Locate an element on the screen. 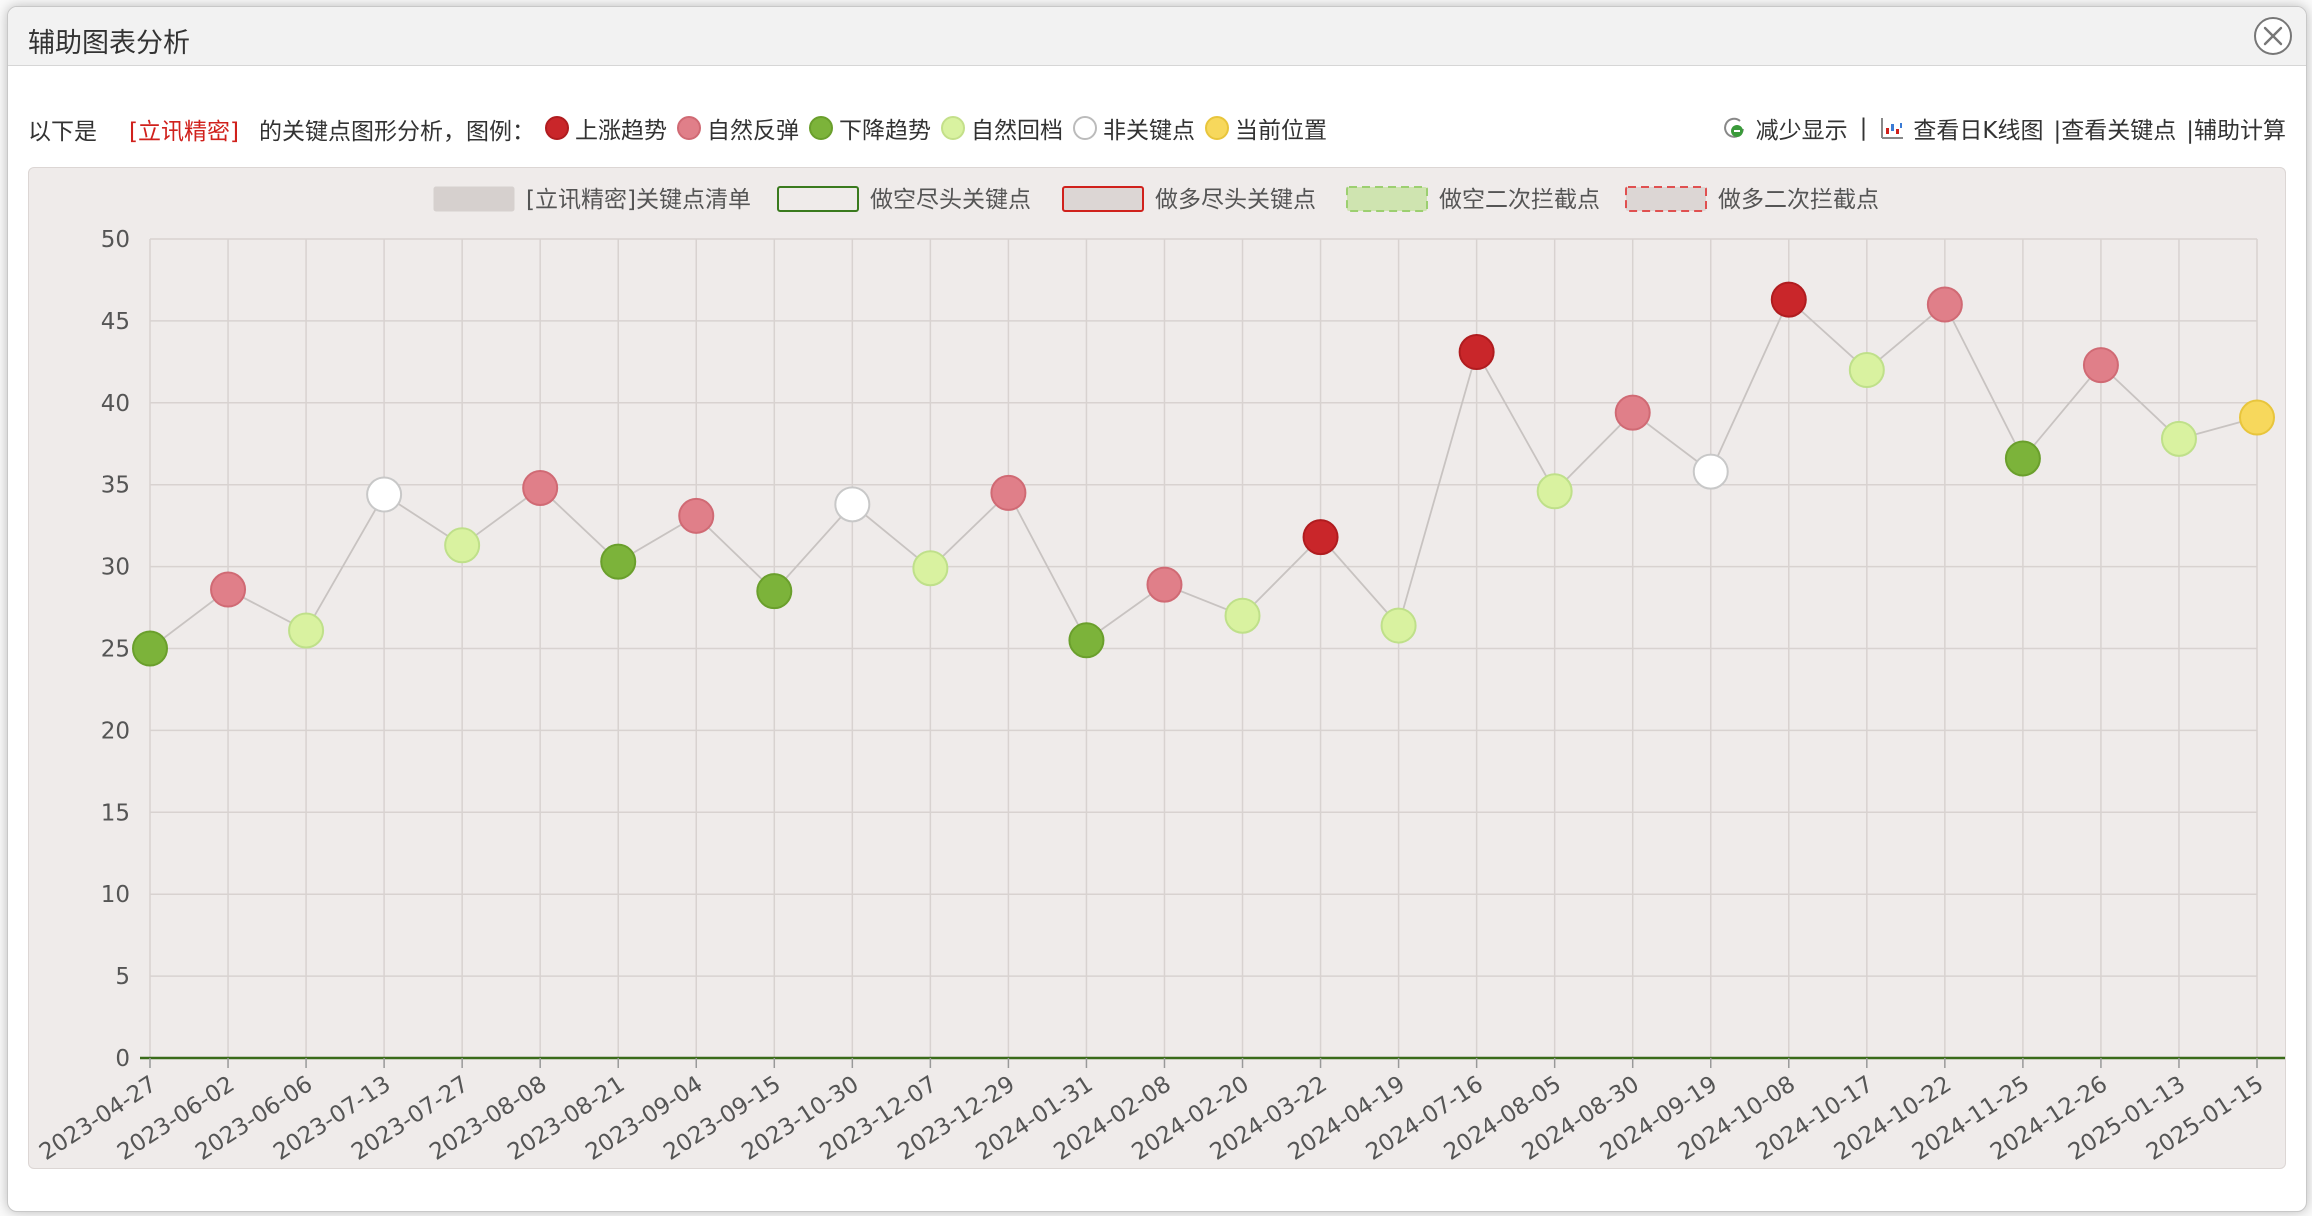  legend-label: 当前位置 is located at coordinates (1280, 131).